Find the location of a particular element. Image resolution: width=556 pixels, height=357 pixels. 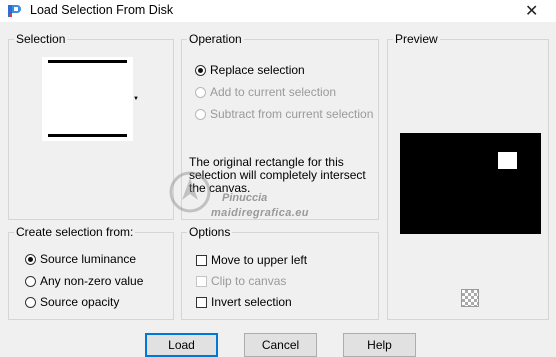

watermark-url: maidiregrafica.eu is located at coordinates (260, 213).